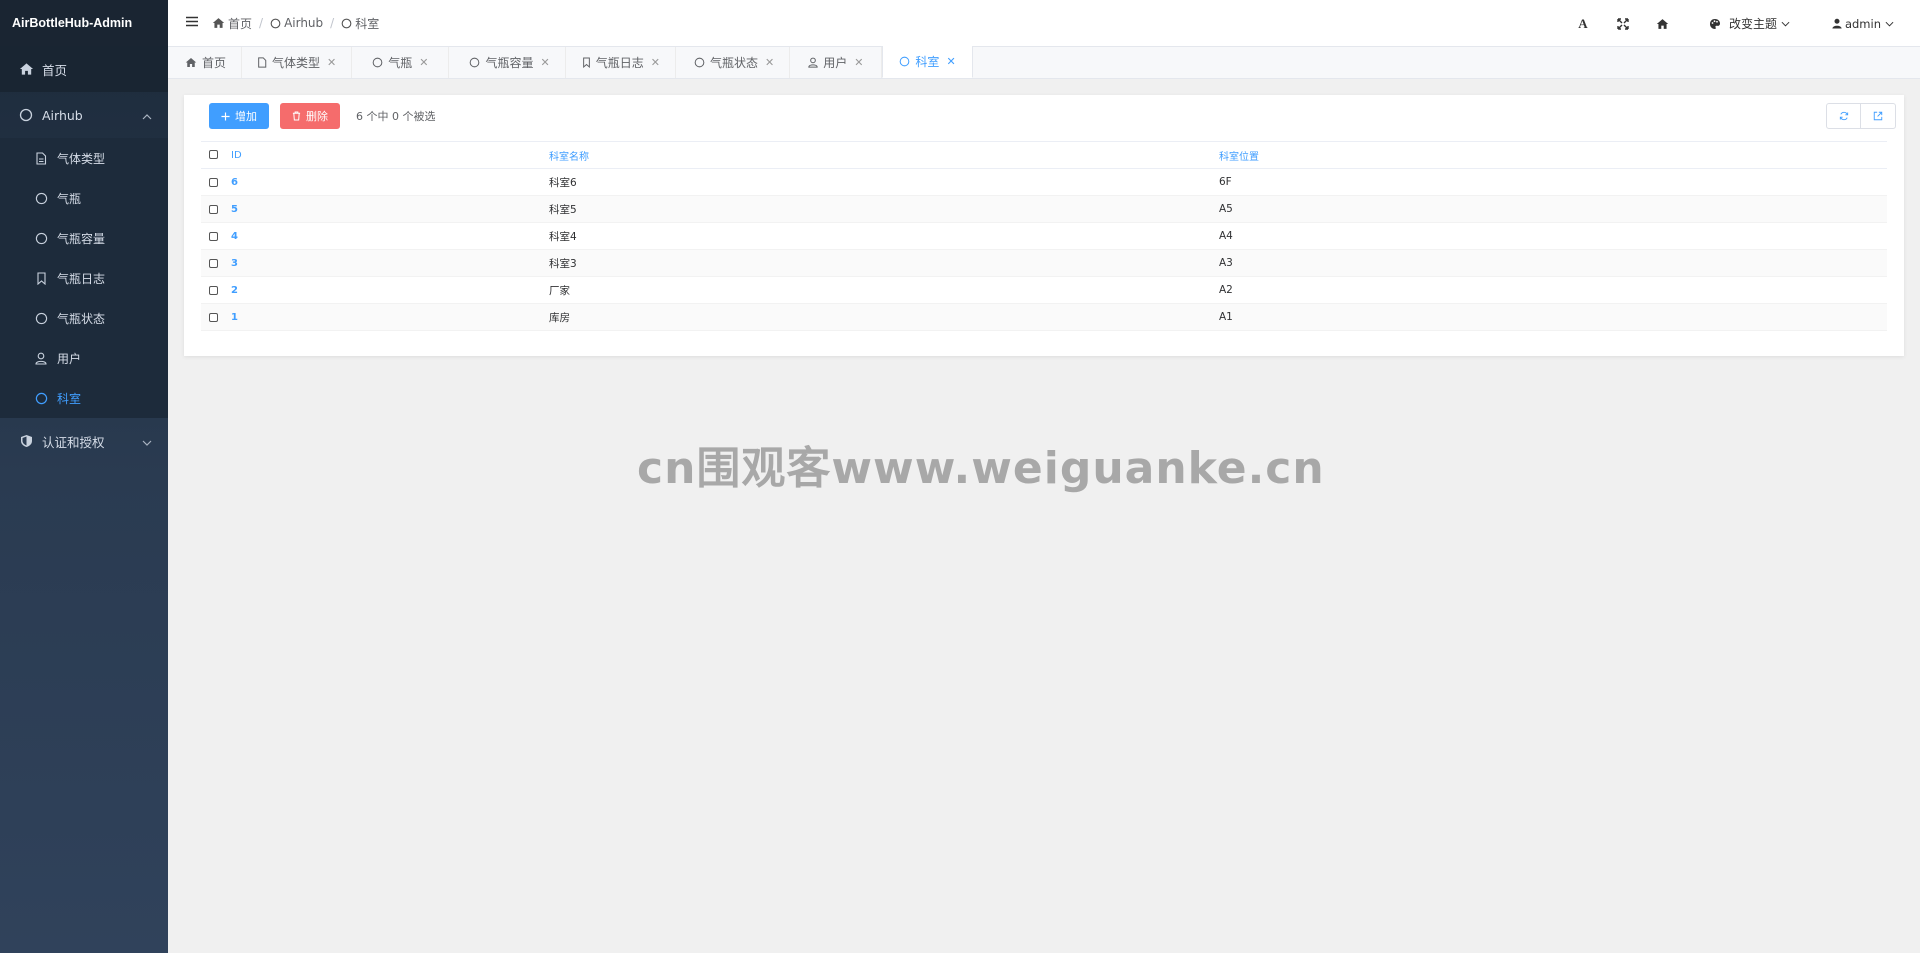 This screenshot has height=953, width=1920. What do you see at coordinates (390, 236) in the screenshot?
I see `row-id-link: 4` at bounding box center [390, 236].